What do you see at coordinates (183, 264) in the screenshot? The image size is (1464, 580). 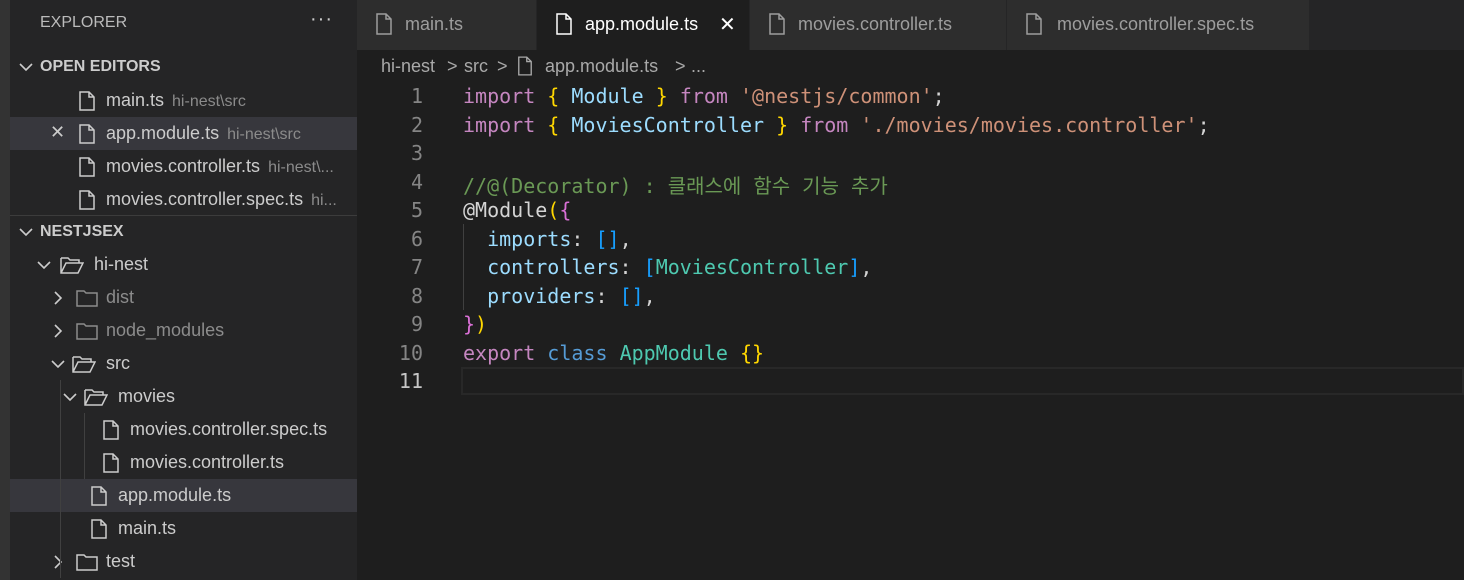 I see `tree-item-hi-nest: hi-nest` at bounding box center [183, 264].